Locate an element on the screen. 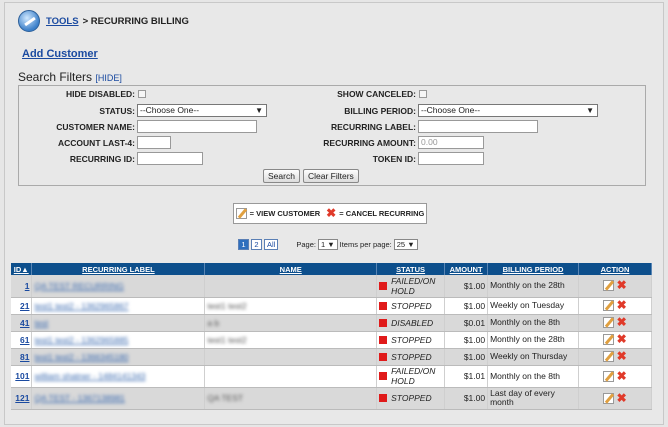 The width and height of the screenshot is (668, 427). account-last4-input is located at coordinates (154, 142).